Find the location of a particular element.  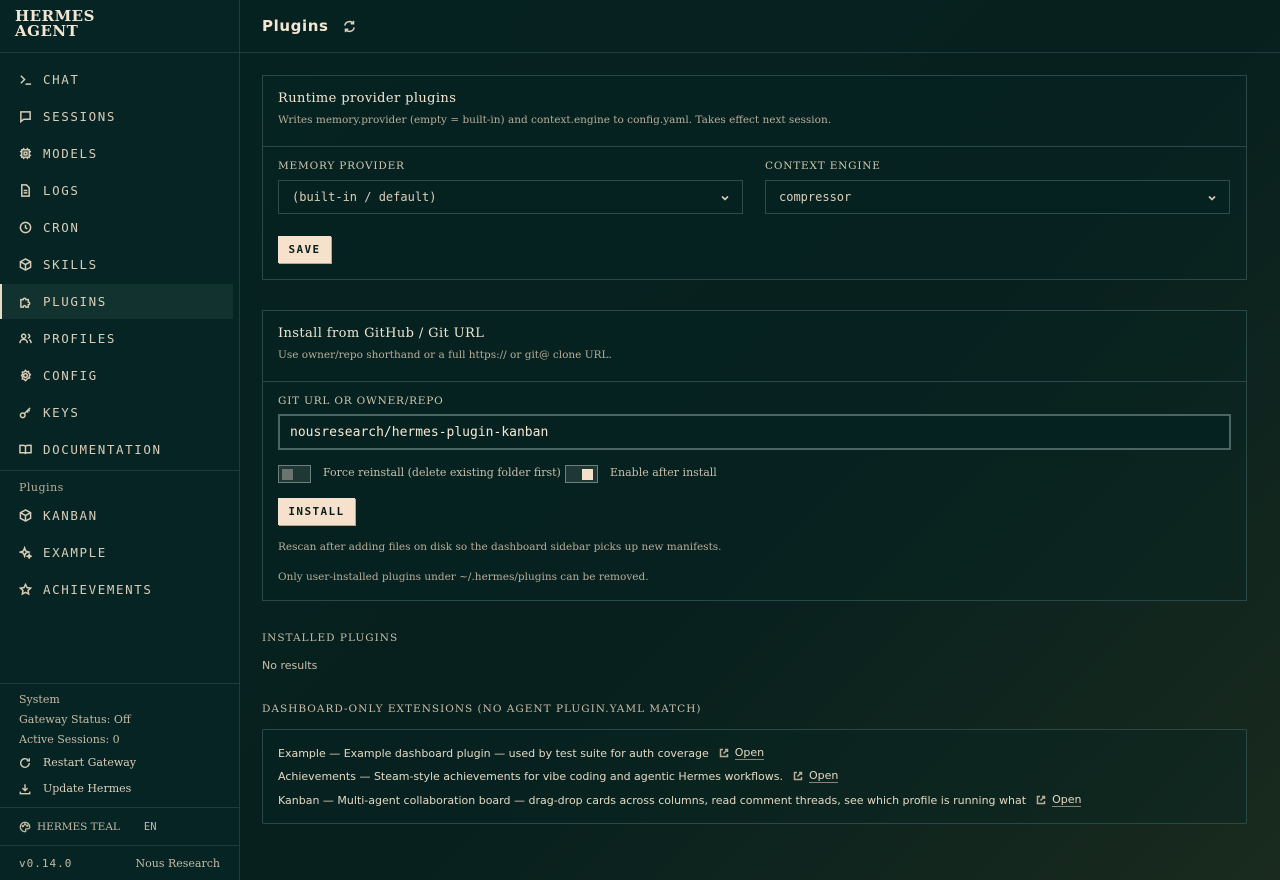

card-title: Runtime provider plugins is located at coordinates (367, 98).